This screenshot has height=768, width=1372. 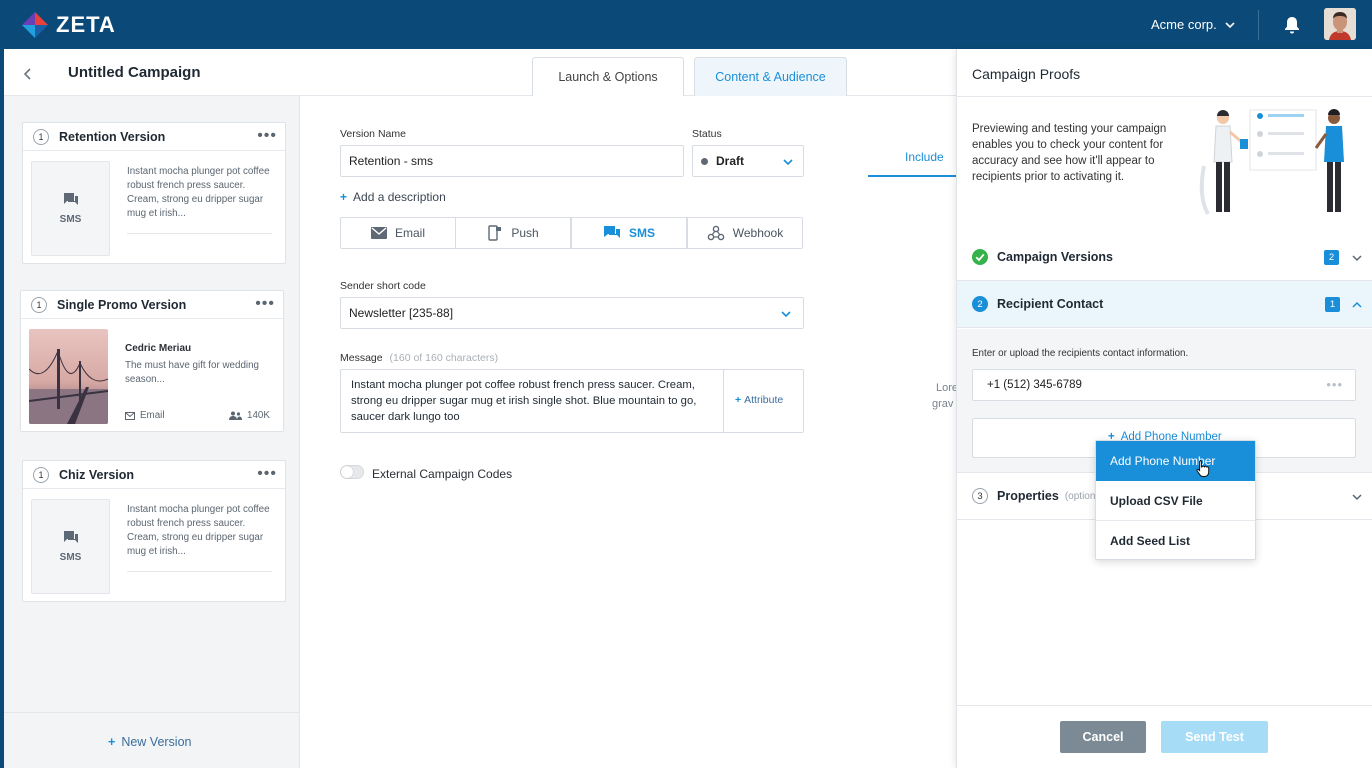 What do you see at coordinates (401, 313) in the screenshot?
I see `sender-short-code-value: Newsletter [235-88]` at bounding box center [401, 313].